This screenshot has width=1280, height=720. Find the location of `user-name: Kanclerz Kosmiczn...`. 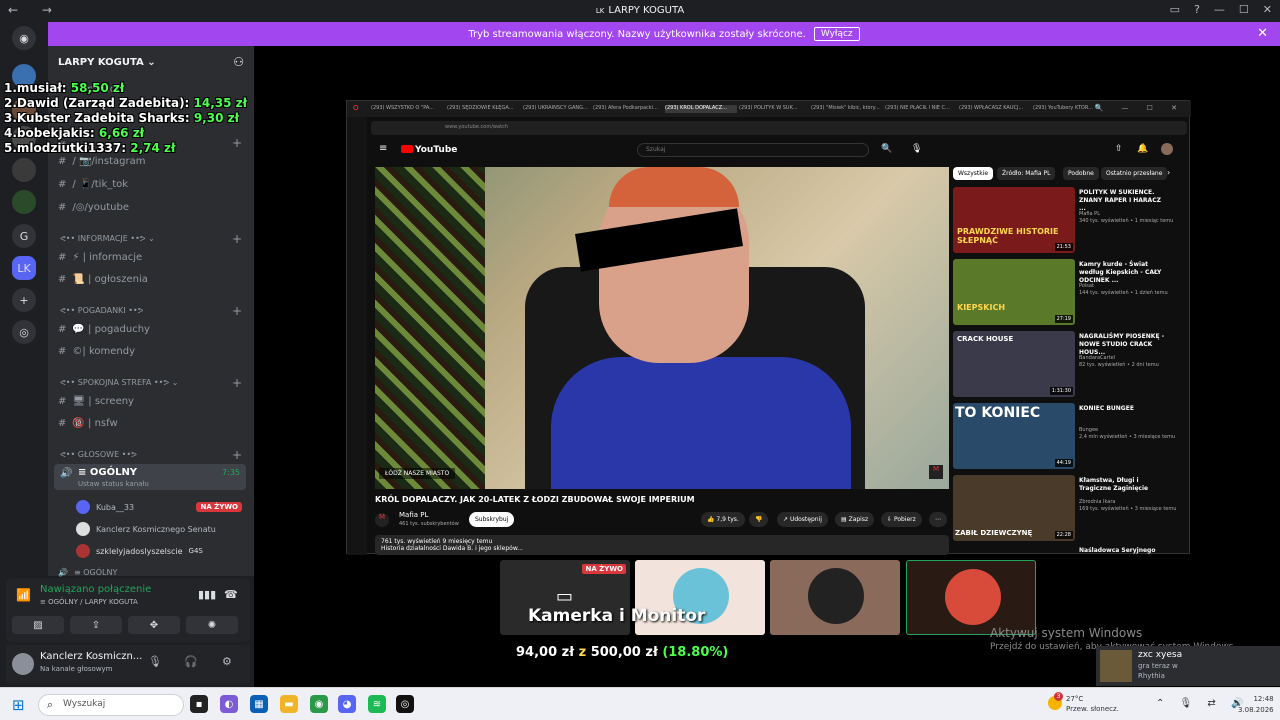

user-name: Kanclerz Kosmiczn... is located at coordinates (91, 656).